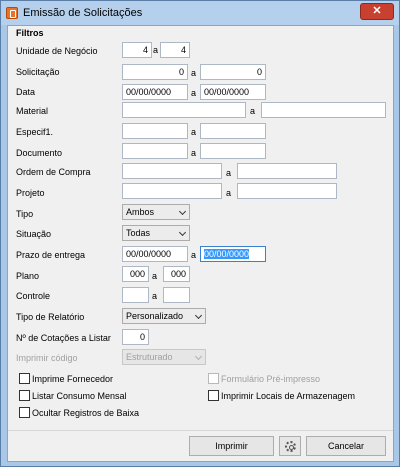 Image resolution: width=400 pixels, height=467 pixels. Describe the element at coordinates (271, 379) in the screenshot. I see `formulario-preimpresso-label: Formulário Pré-impresso` at that location.